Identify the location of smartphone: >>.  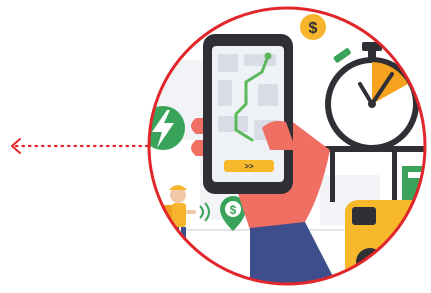
(249, 114).